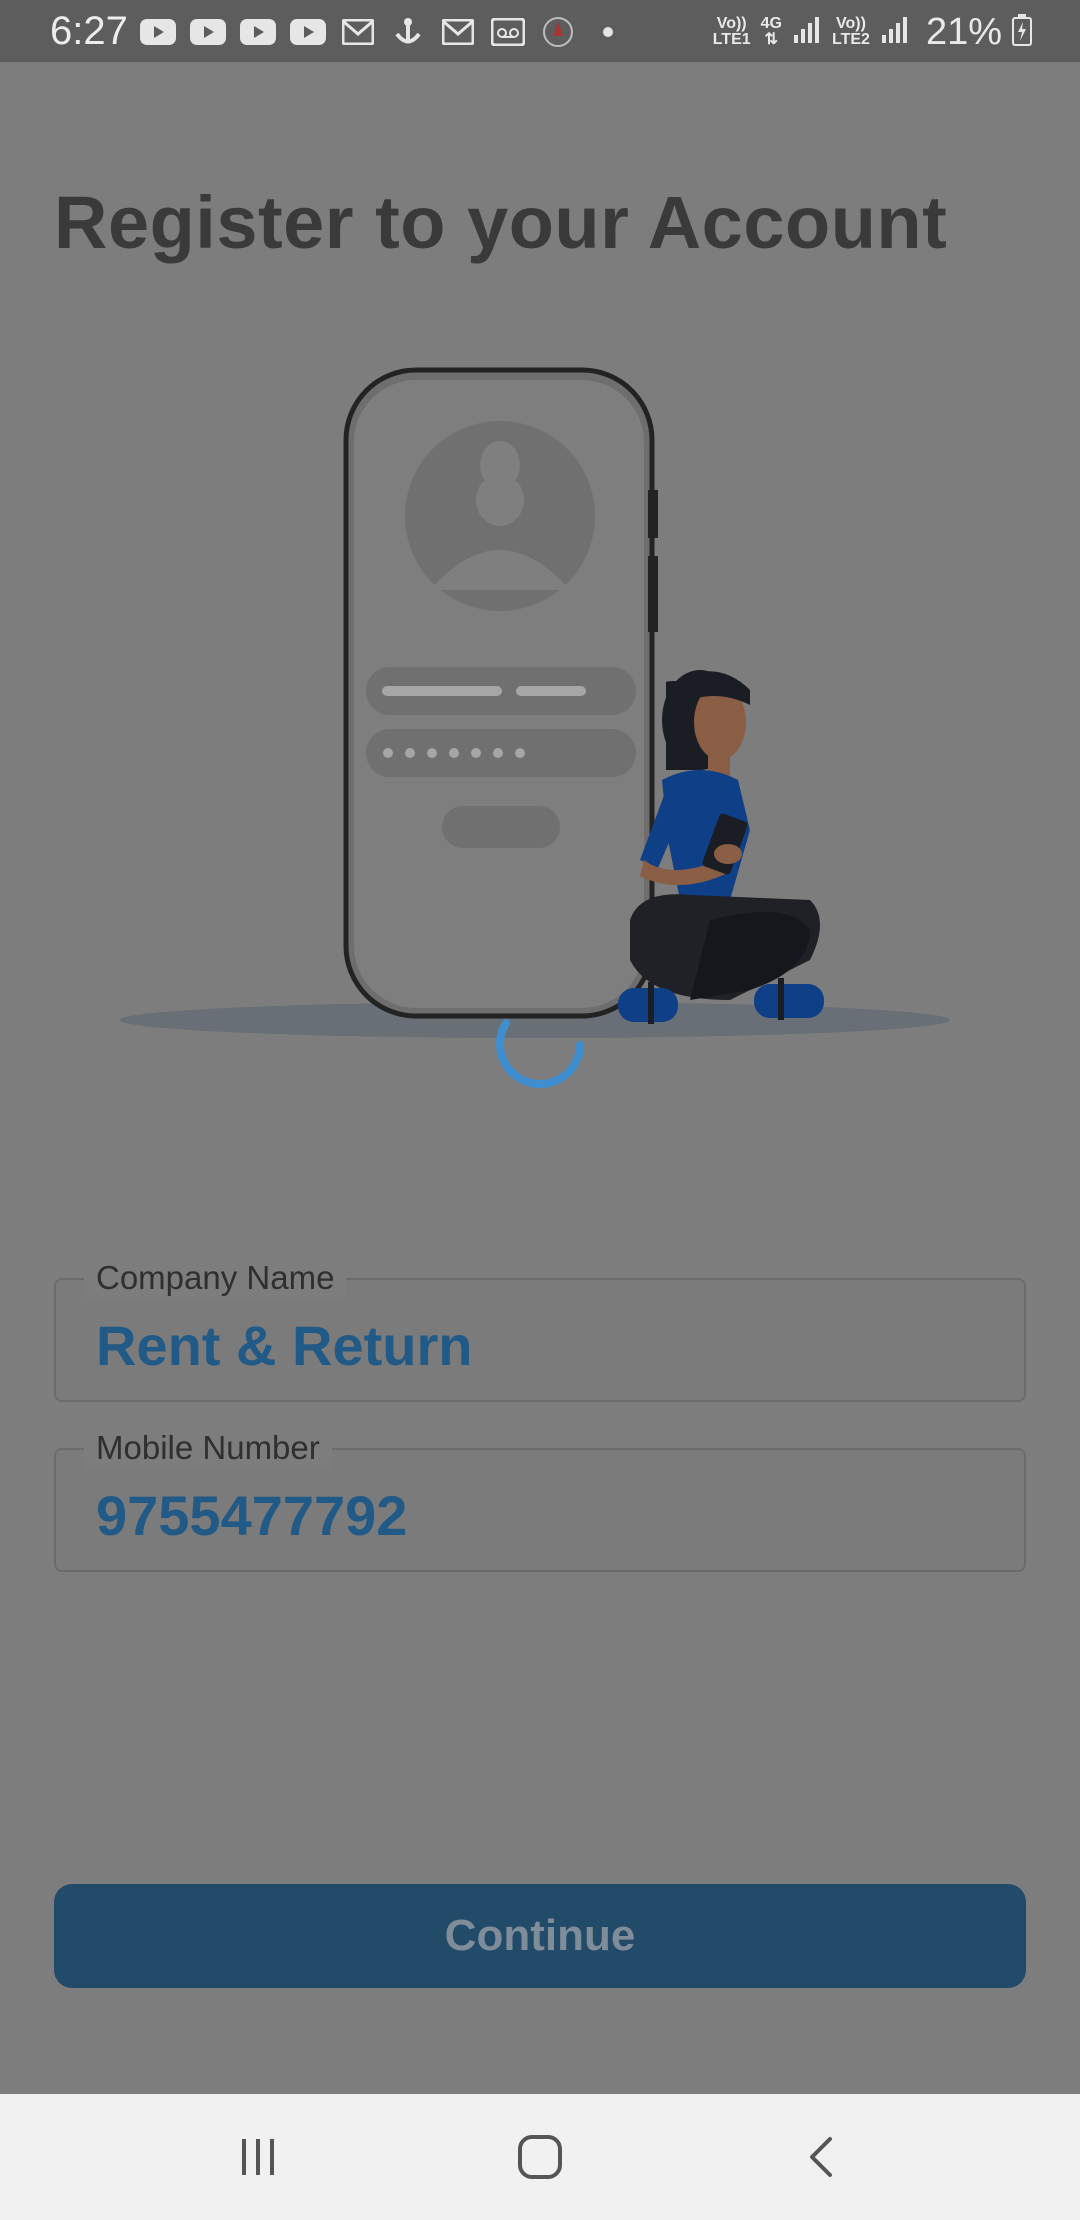 This screenshot has width=1080, height=2220. What do you see at coordinates (963, 31) in the screenshot?
I see `battery-percentage: 21%` at bounding box center [963, 31].